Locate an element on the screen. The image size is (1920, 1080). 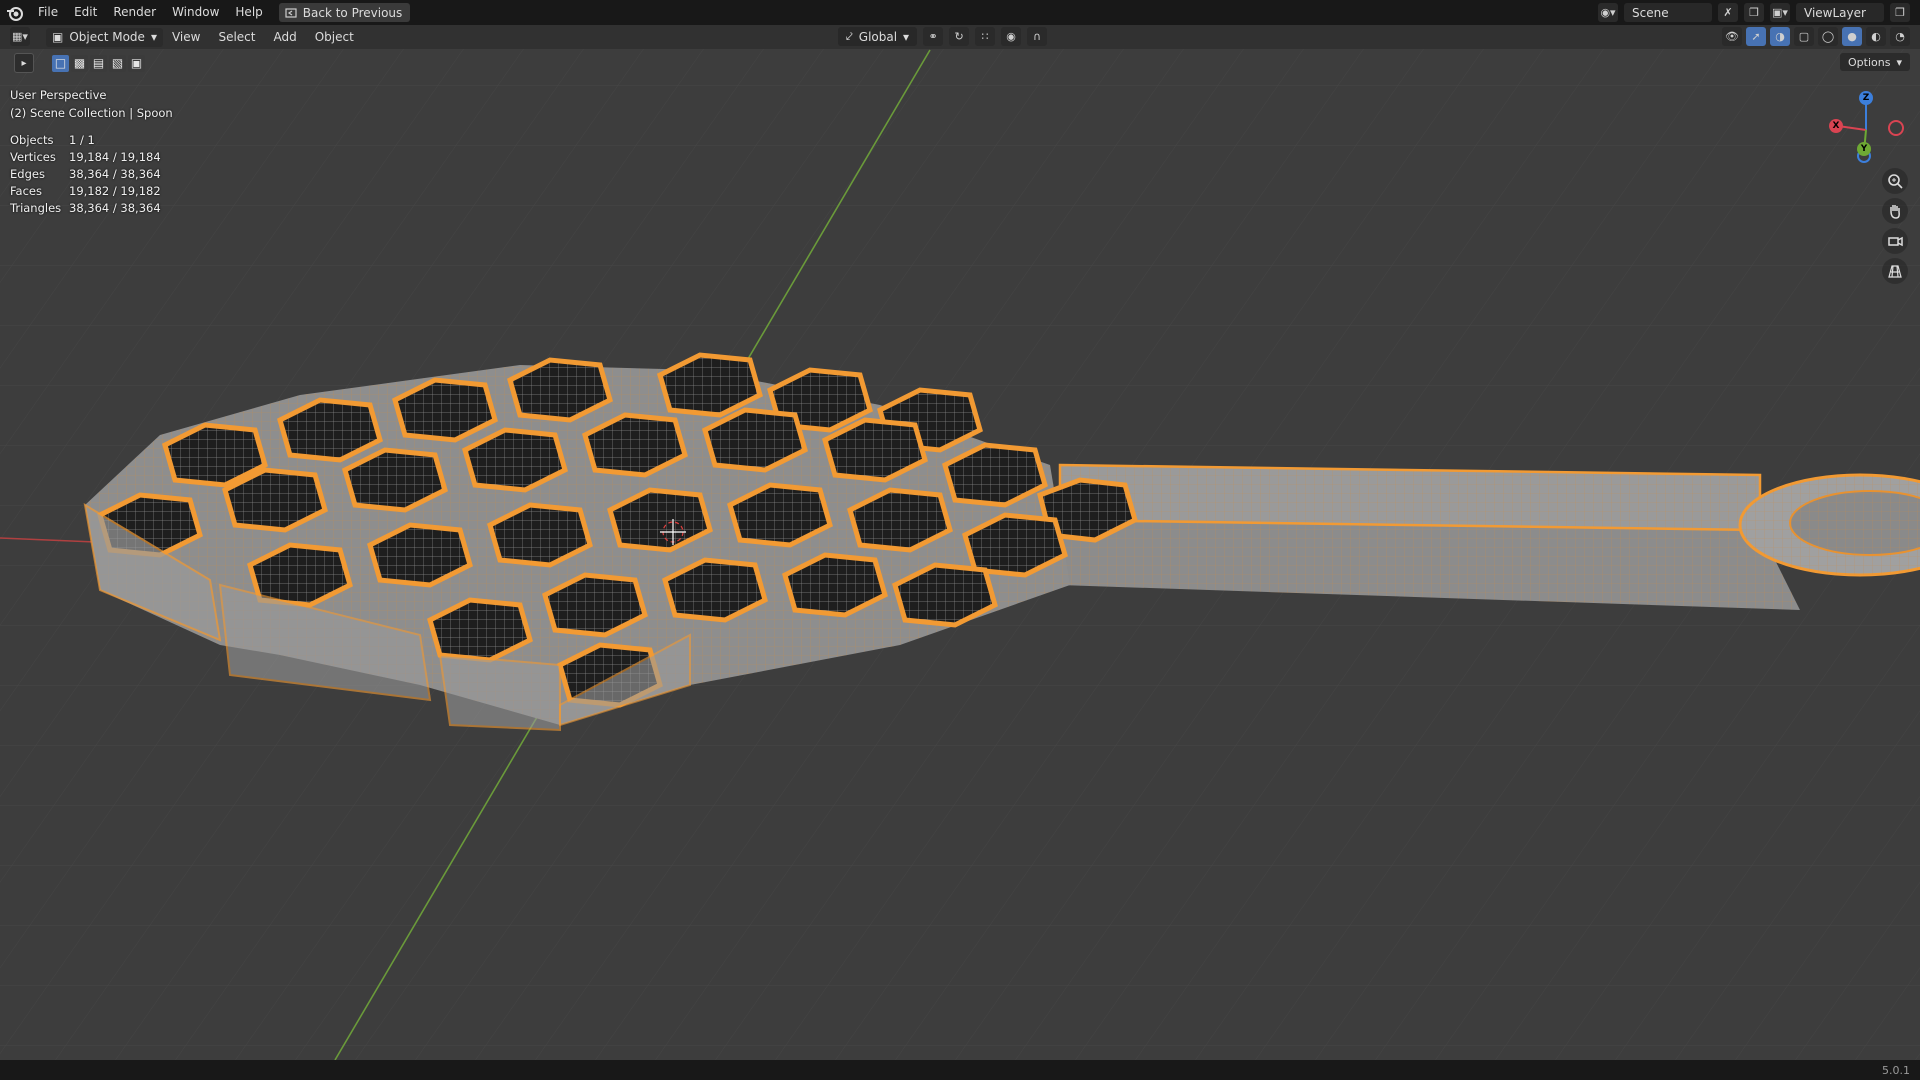
select-invert-icon: ▧ is located at coordinates (117, 63).